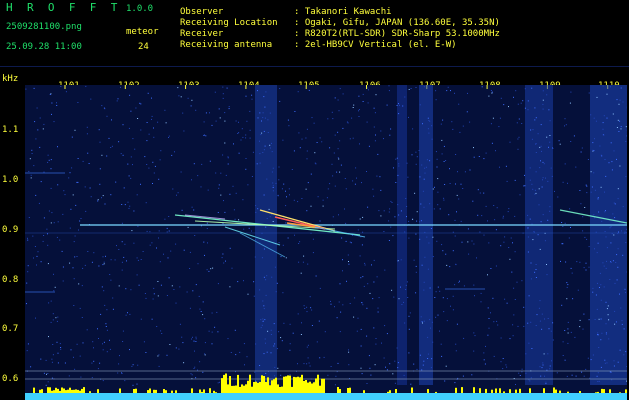 This screenshot has width=629, height=400. Describe the element at coordinates (397, 34) in the screenshot. I see `info-value-receiver: : R820T2(RTL-SDR) SDR-Sharp 53.1000MHz` at that location.